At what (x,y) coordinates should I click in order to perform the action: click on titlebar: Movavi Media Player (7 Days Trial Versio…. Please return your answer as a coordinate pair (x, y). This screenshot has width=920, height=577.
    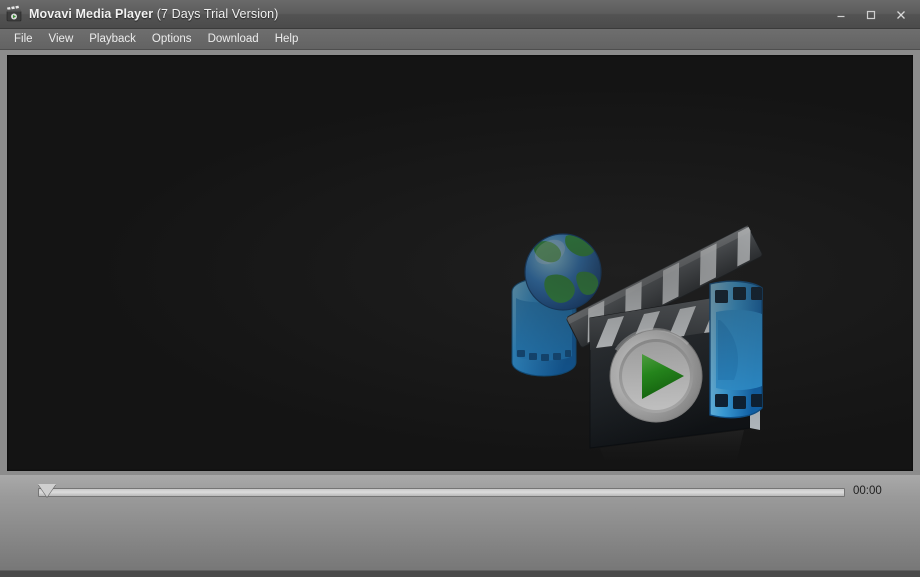
    Looking at the image, I should click on (460, 14).